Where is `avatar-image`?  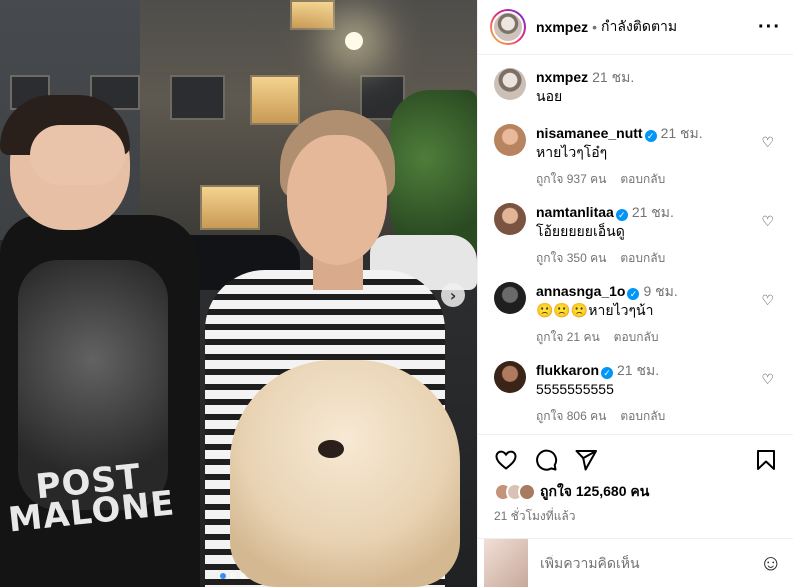 avatar-image is located at coordinates (508, 27).